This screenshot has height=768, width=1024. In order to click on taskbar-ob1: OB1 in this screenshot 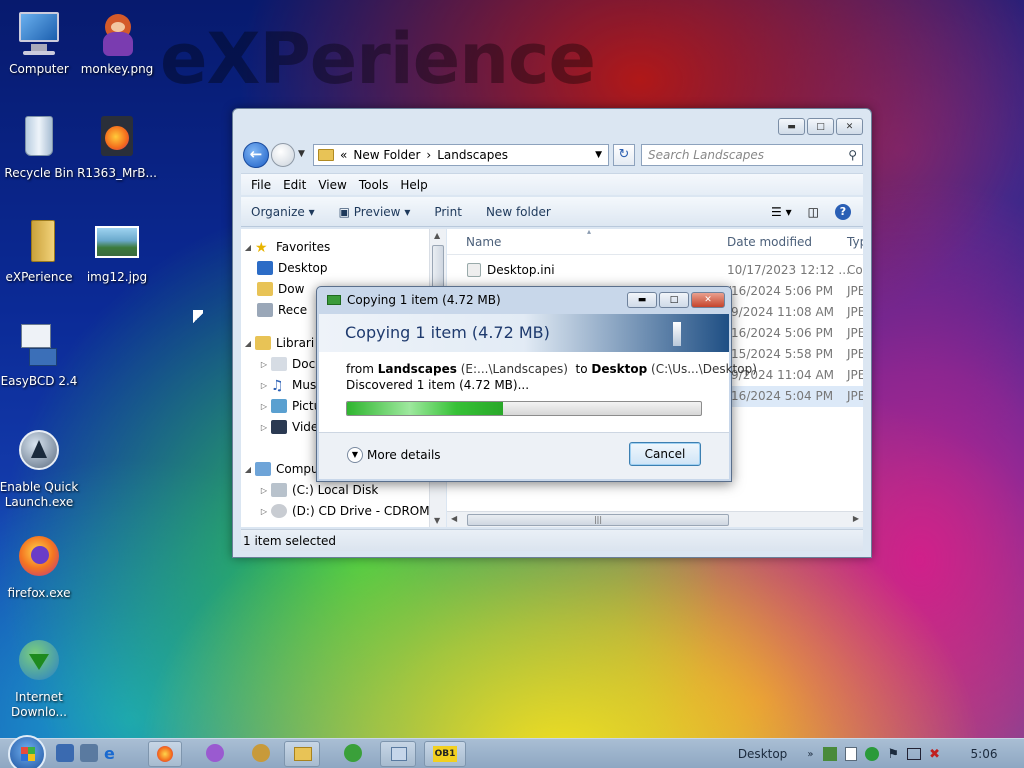, I will do `click(445, 754)`.